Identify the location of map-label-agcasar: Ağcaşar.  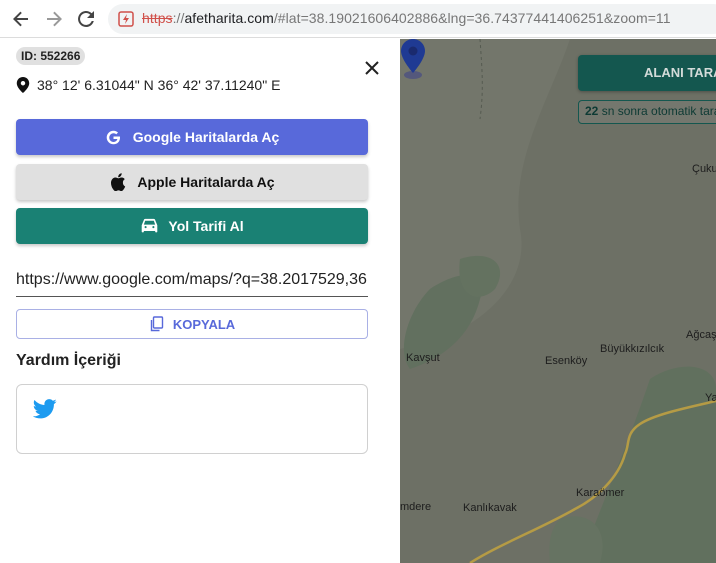
(701, 335).